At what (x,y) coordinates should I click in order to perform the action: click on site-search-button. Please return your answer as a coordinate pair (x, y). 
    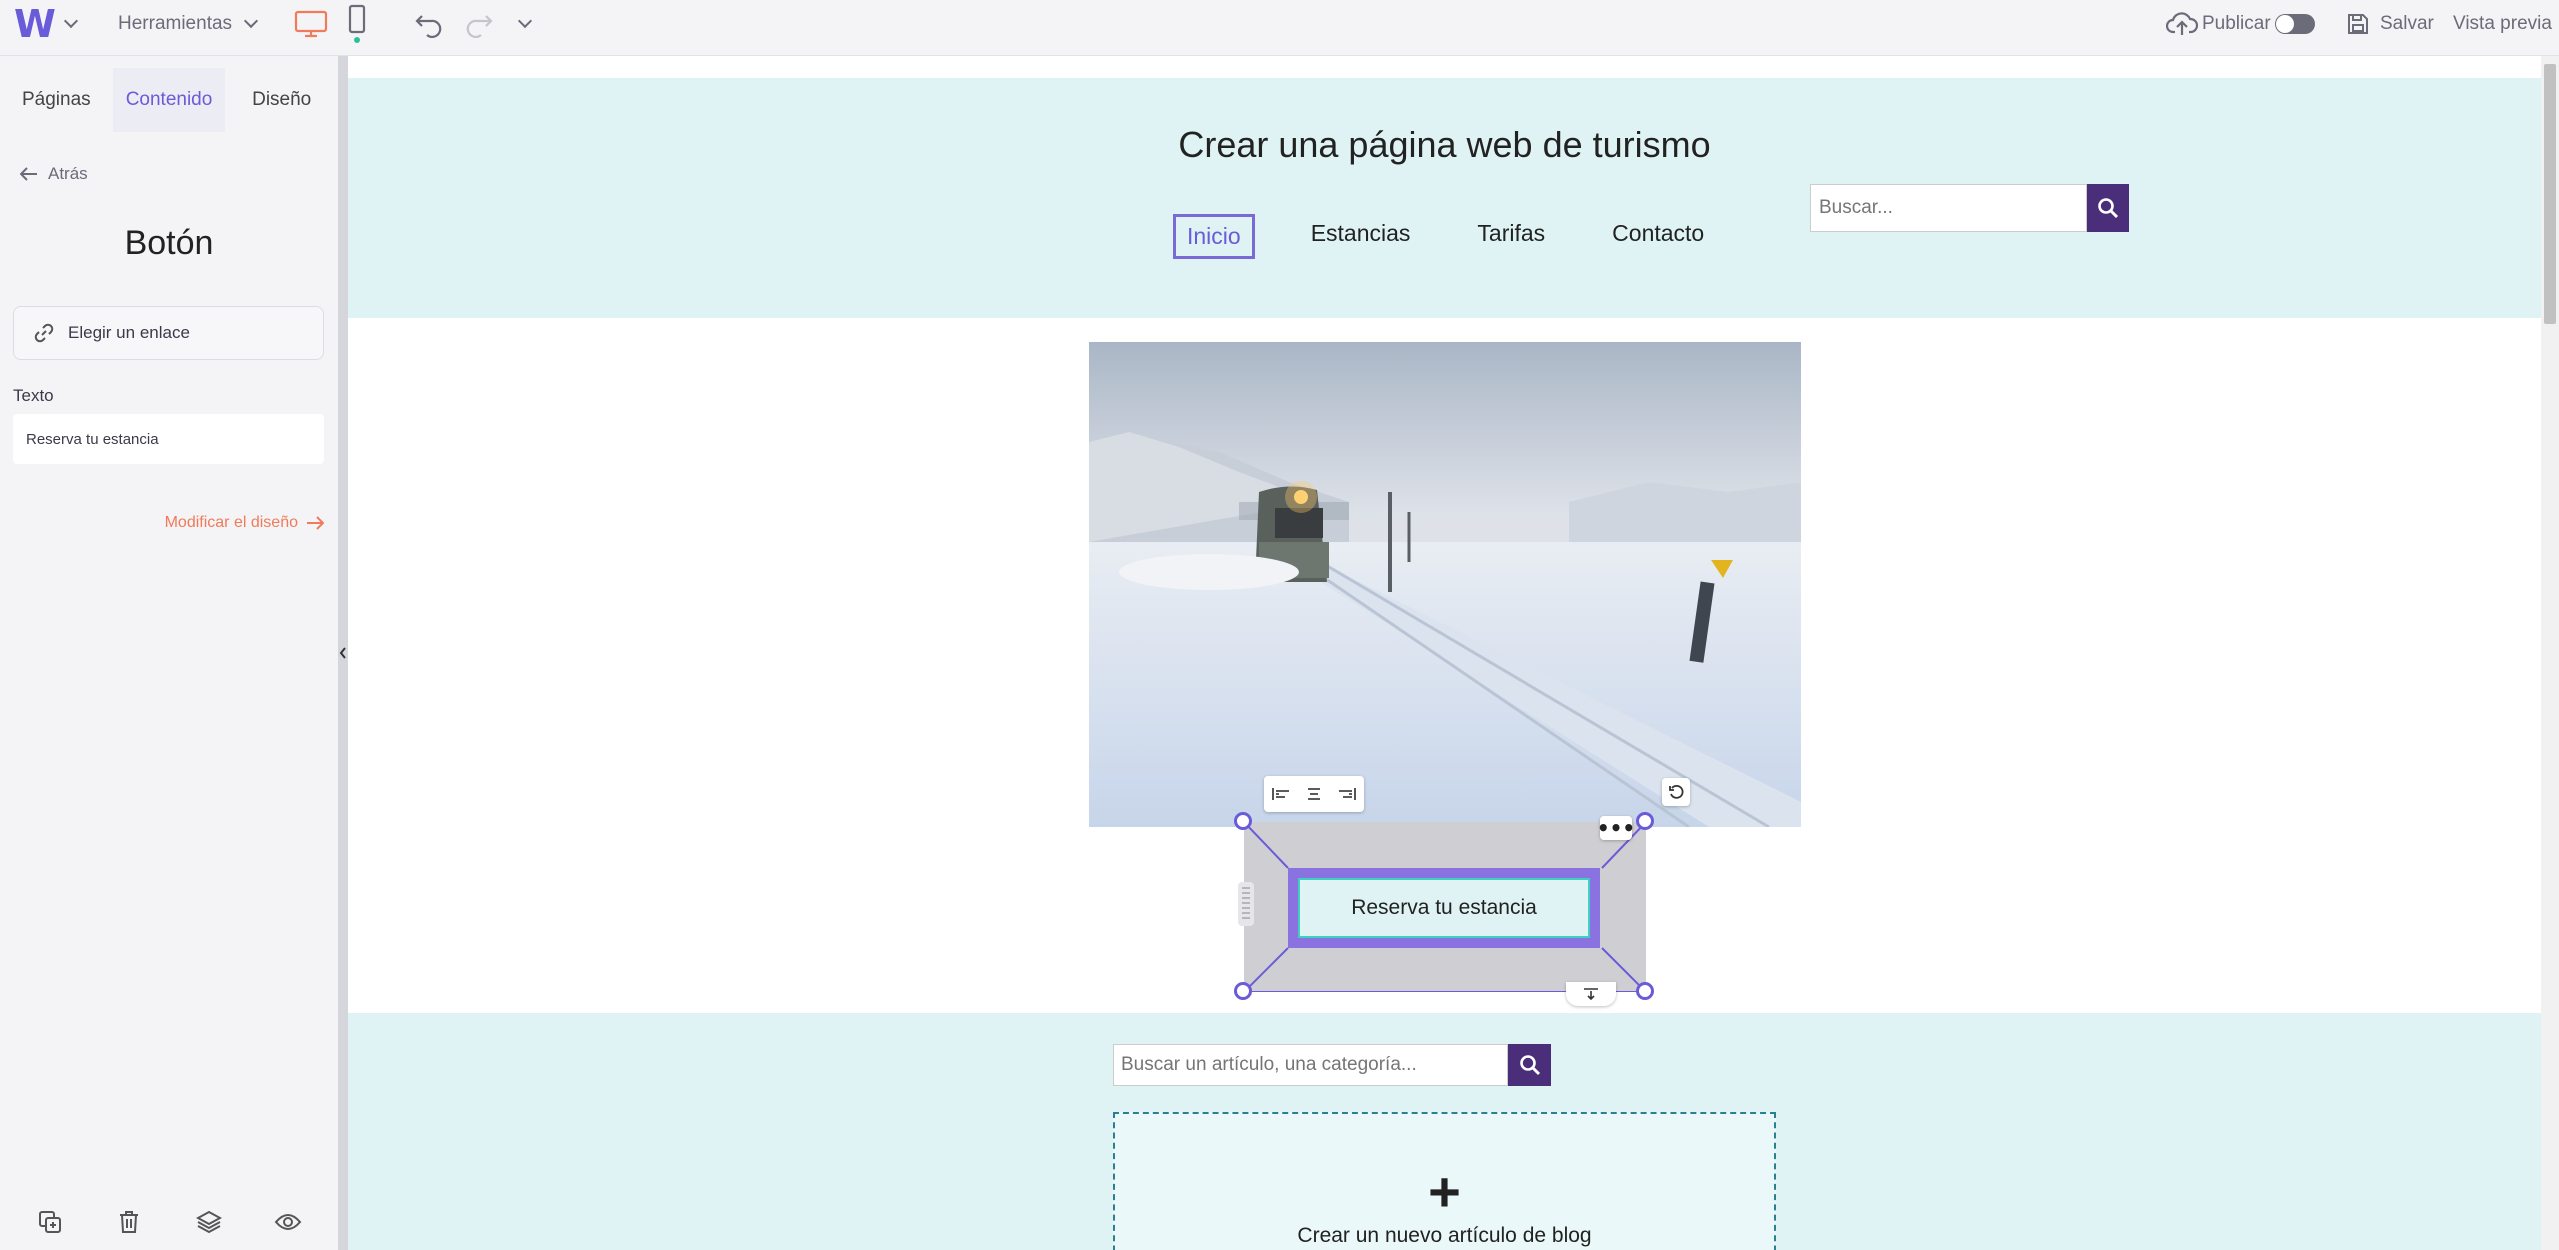
    Looking at the image, I should click on (2108, 208).